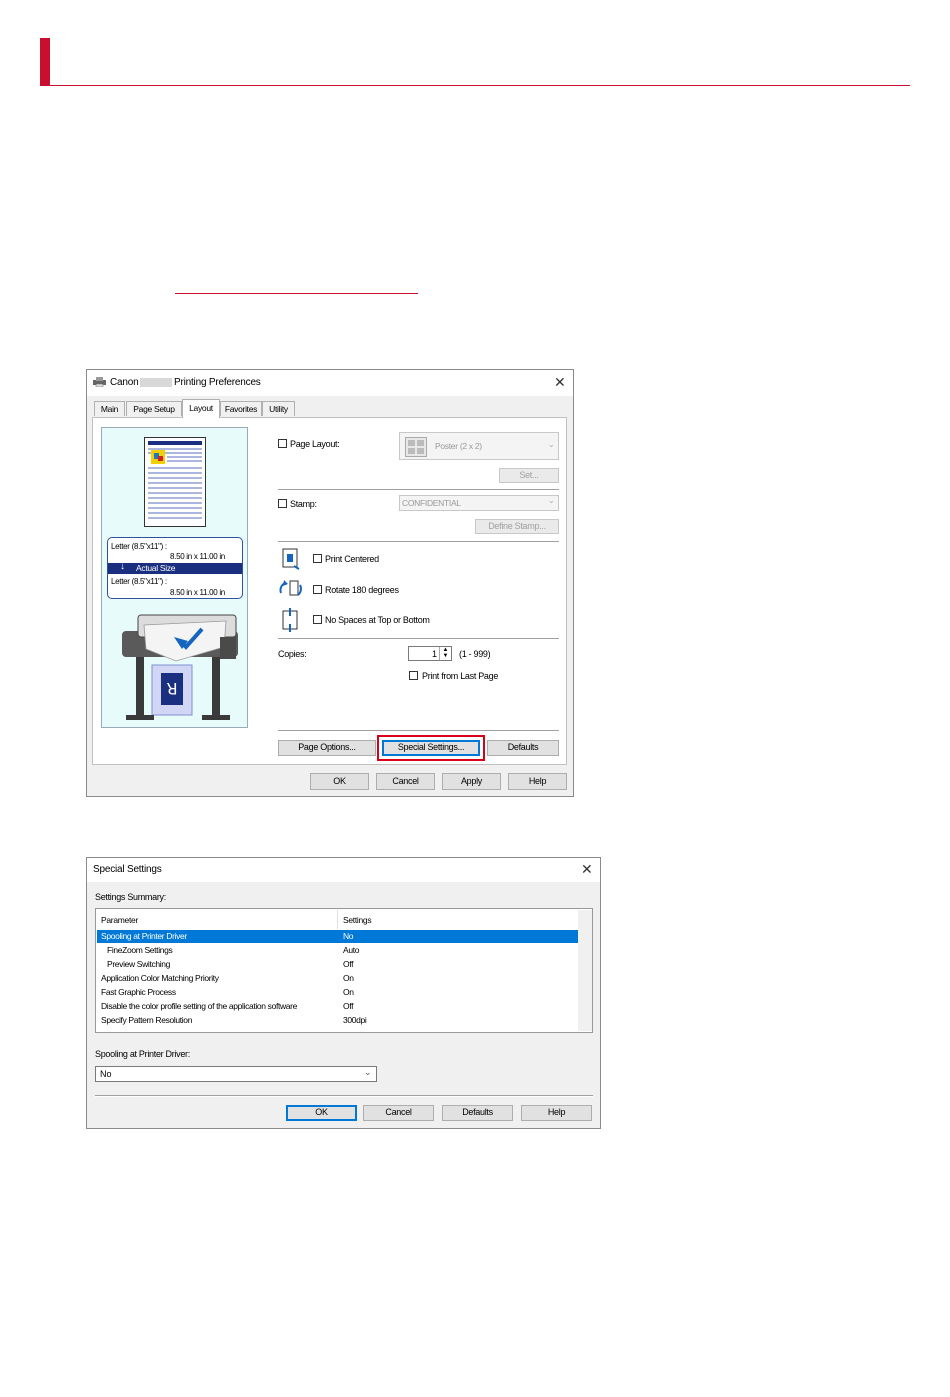 The image size is (950, 1397). What do you see at coordinates (291, 620) in the screenshot?
I see `no-spaces-icon` at bounding box center [291, 620].